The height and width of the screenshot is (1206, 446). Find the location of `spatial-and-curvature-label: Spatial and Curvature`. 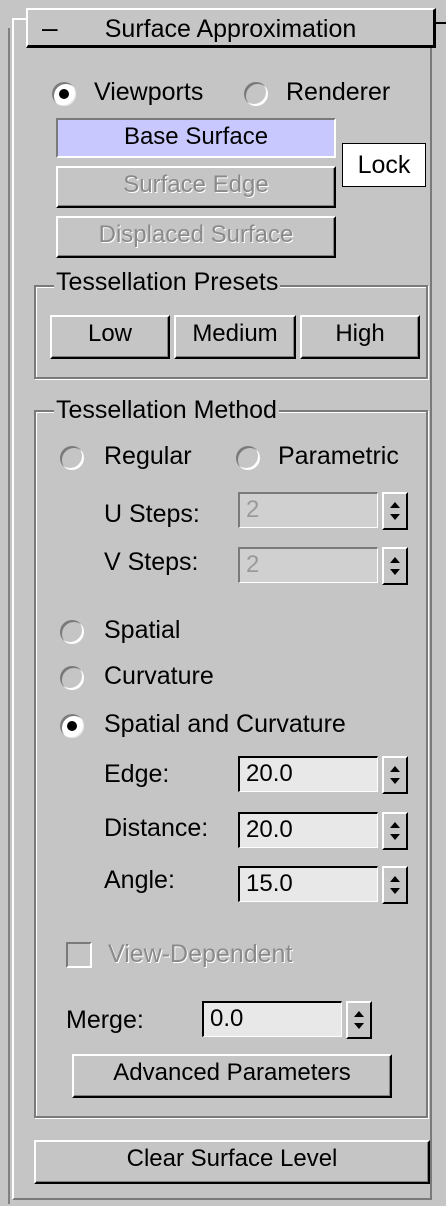

spatial-and-curvature-label: Spatial and Curvature is located at coordinates (225, 724).